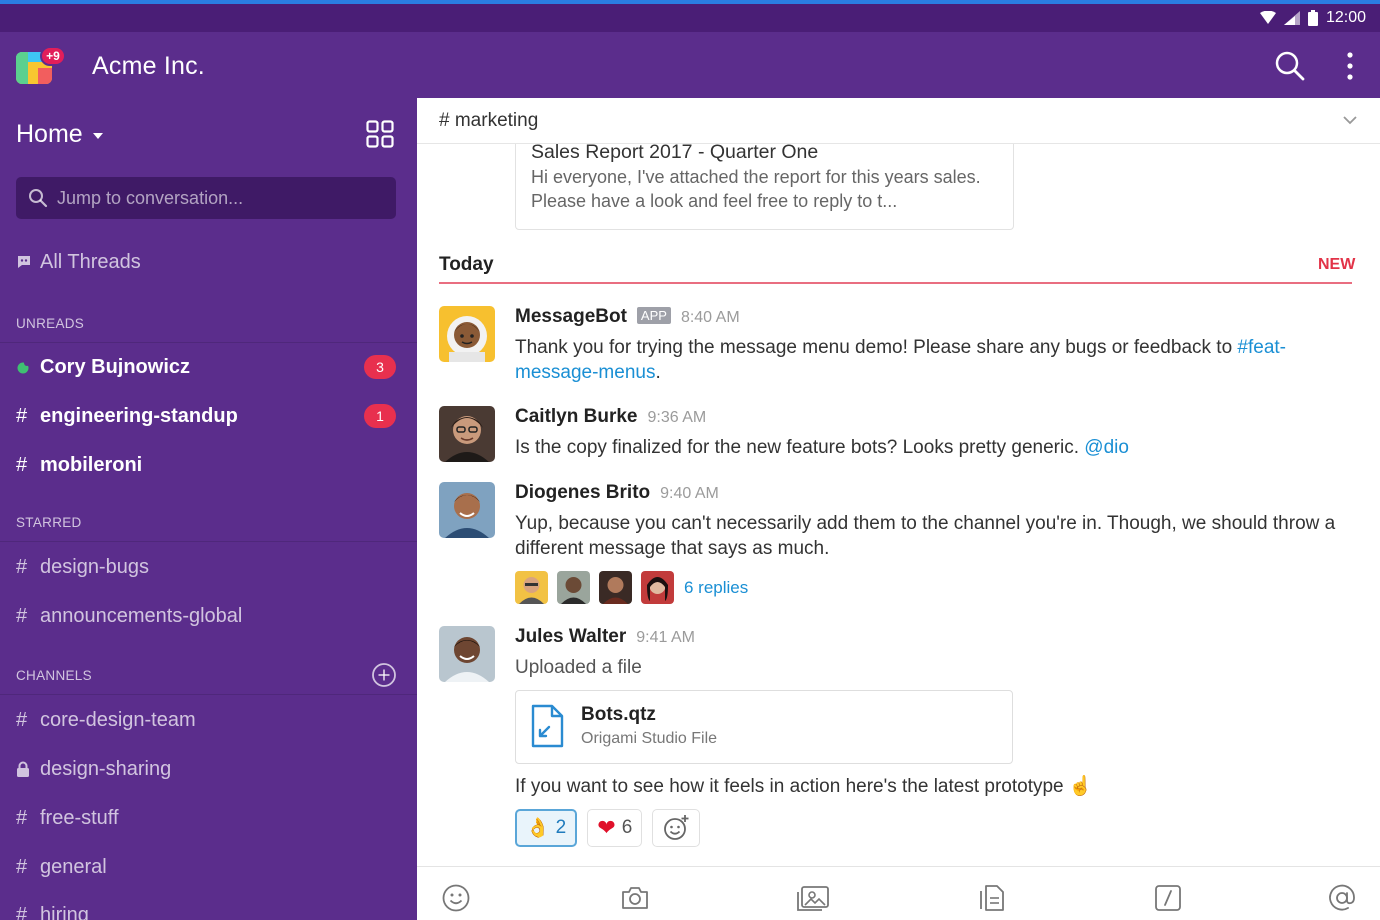  What do you see at coordinates (1350, 120) in the screenshot?
I see `chevron-down-icon` at bounding box center [1350, 120].